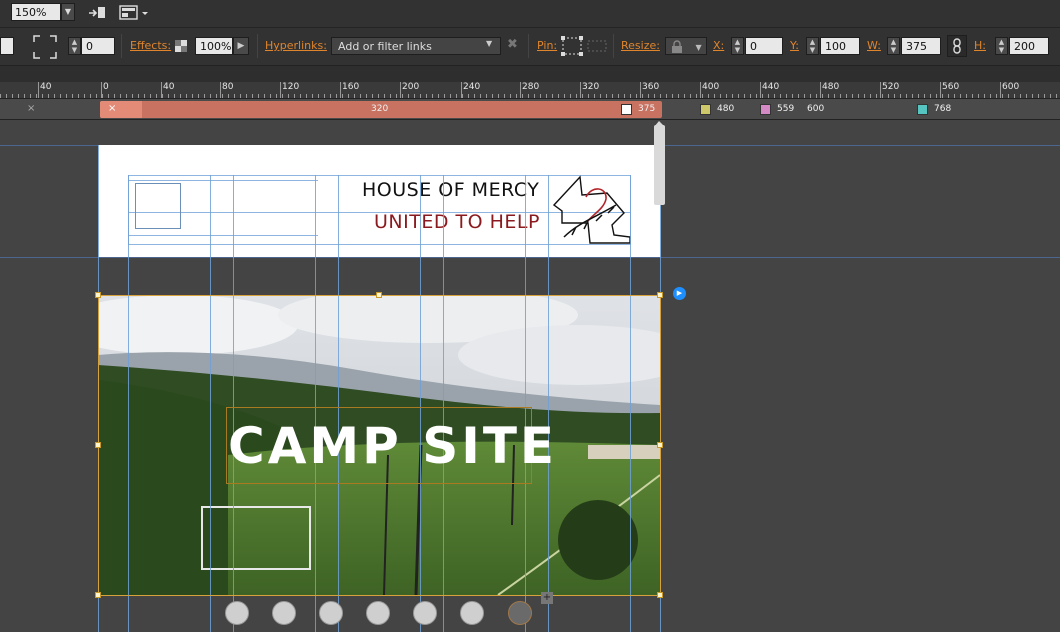 Image resolution: width=1060 pixels, height=632 pixels. I want to click on h-spinner: ▲ ▼, so click(1001, 46).